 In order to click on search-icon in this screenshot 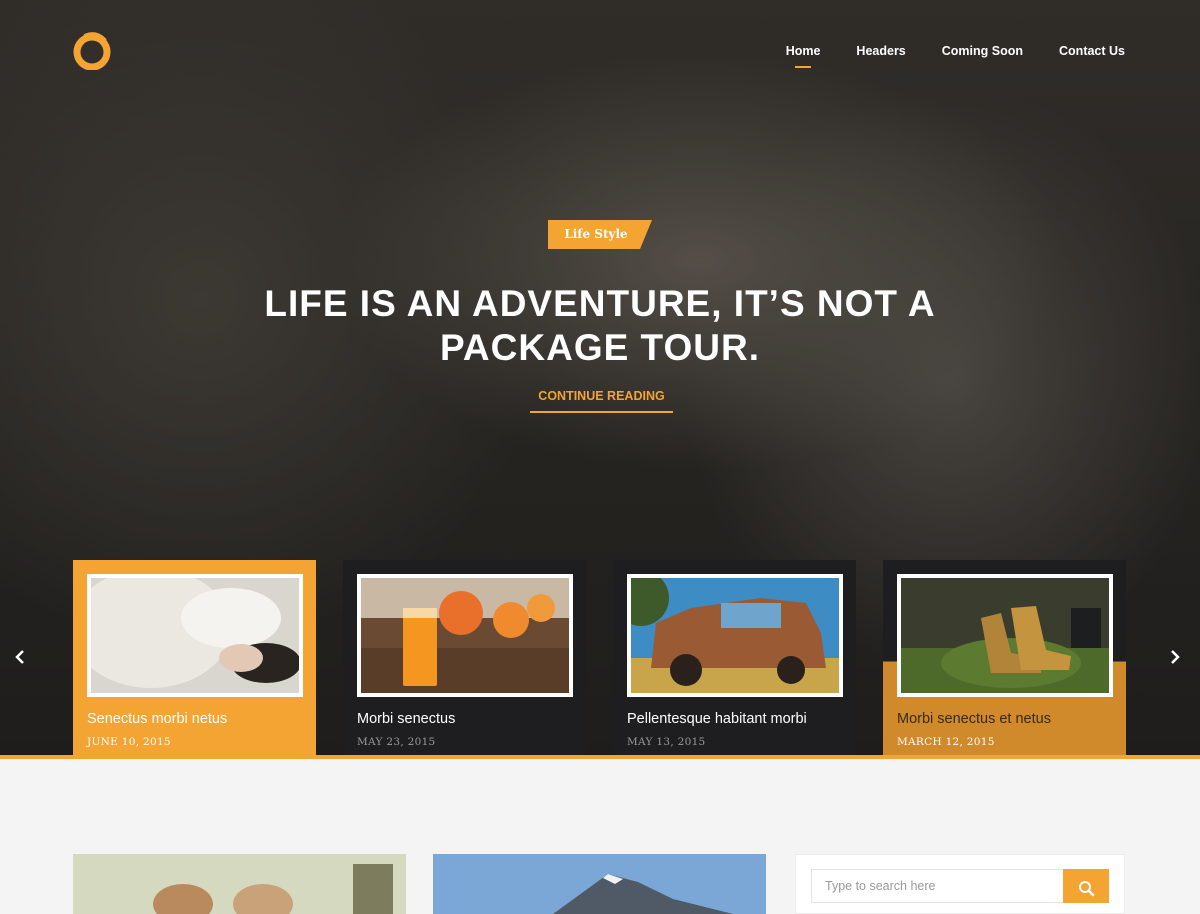, I will do `click(1087, 889)`.